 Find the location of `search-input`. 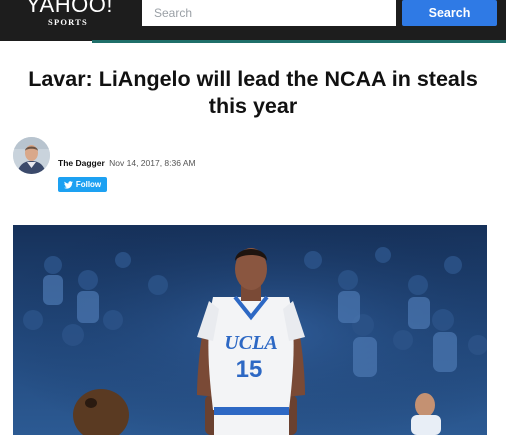

search-input is located at coordinates (269, 13).